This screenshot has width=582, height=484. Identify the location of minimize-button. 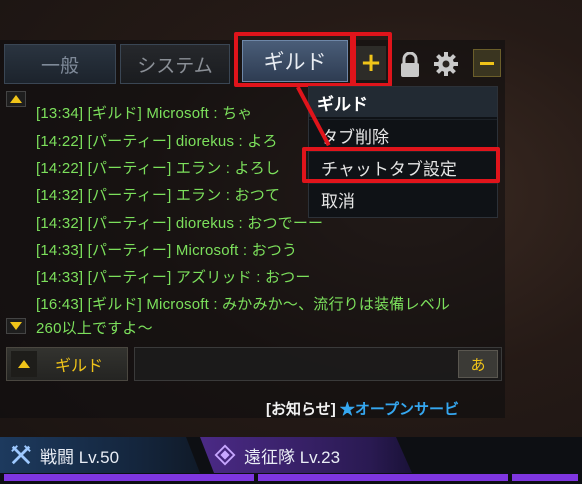
(487, 63).